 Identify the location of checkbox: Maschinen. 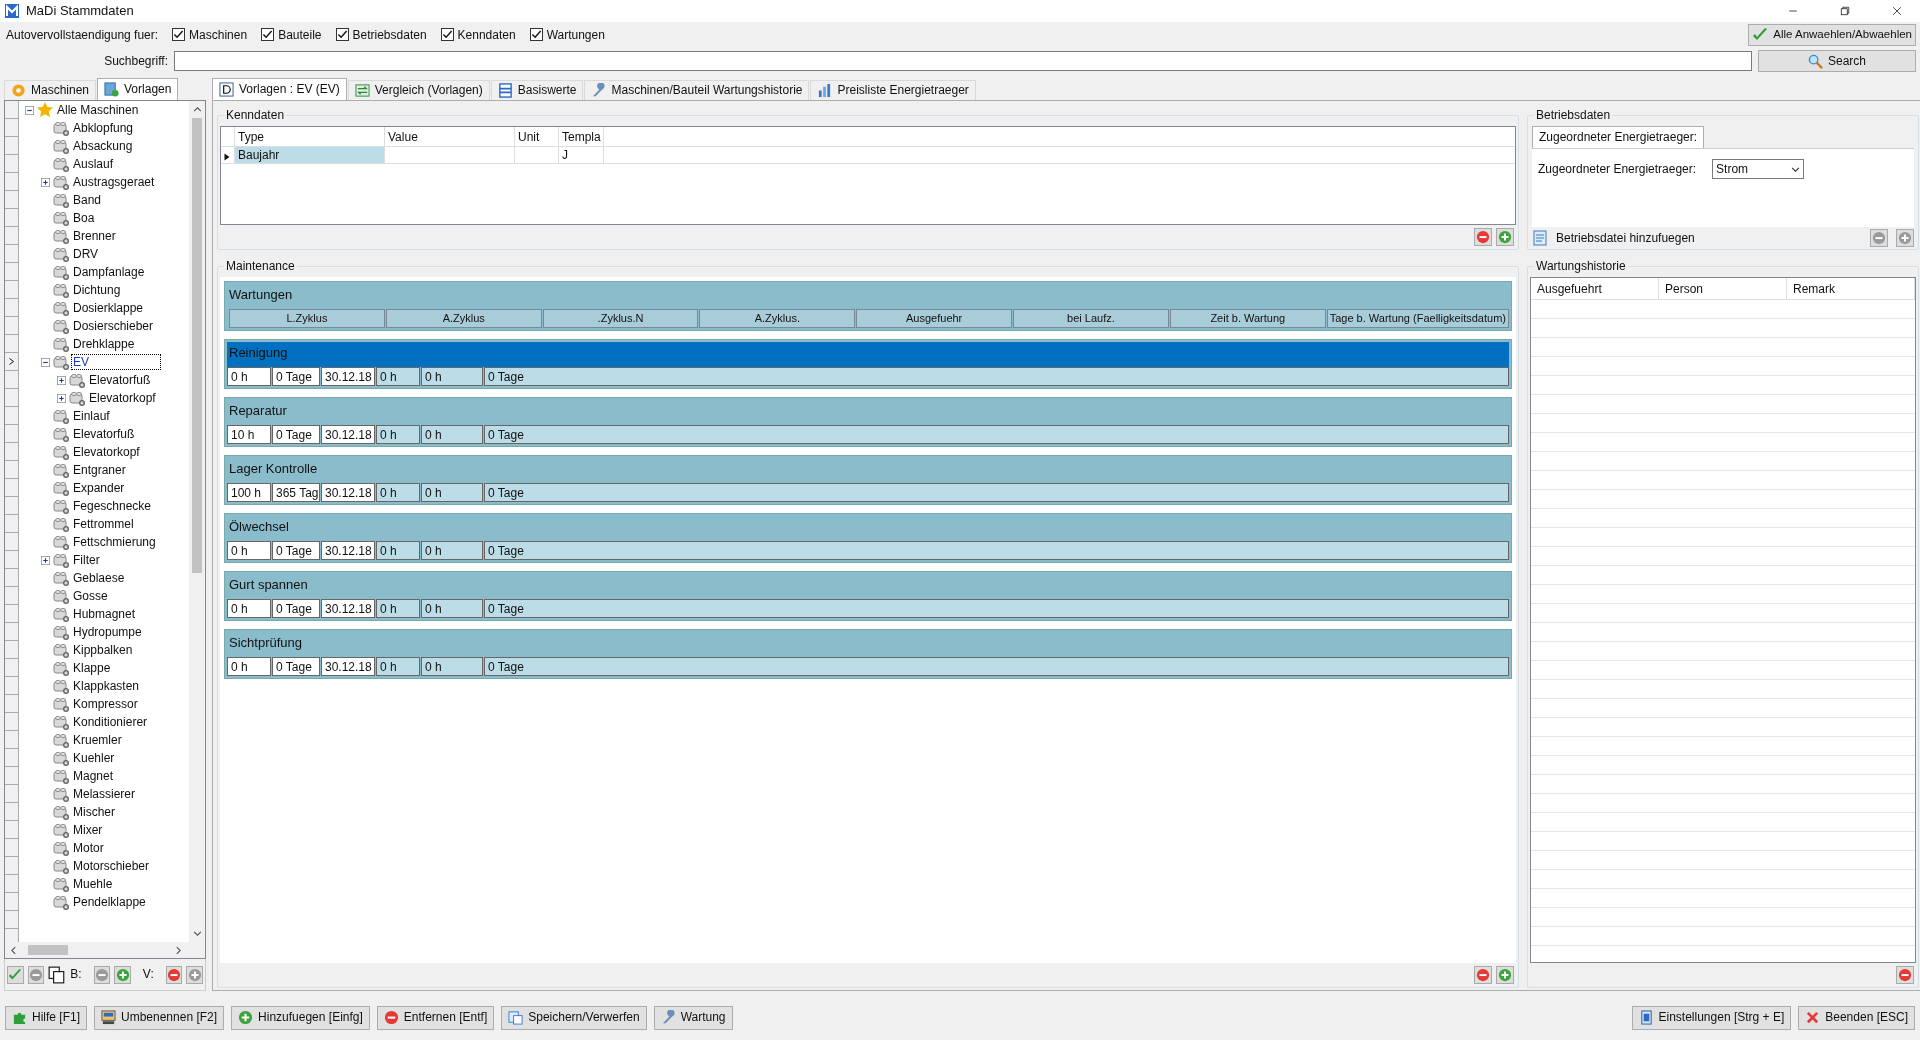
(210, 35).